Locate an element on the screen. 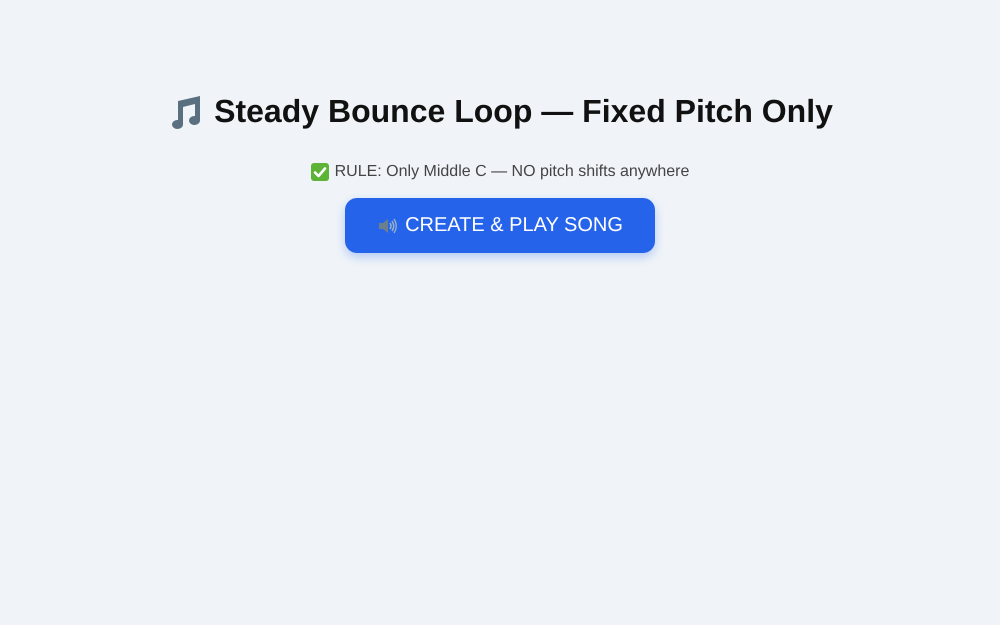 Image resolution: width=1000 pixels, height=625 pixels. create-play-button: CREATE & PLAY SONG is located at coordinates (500, 225).